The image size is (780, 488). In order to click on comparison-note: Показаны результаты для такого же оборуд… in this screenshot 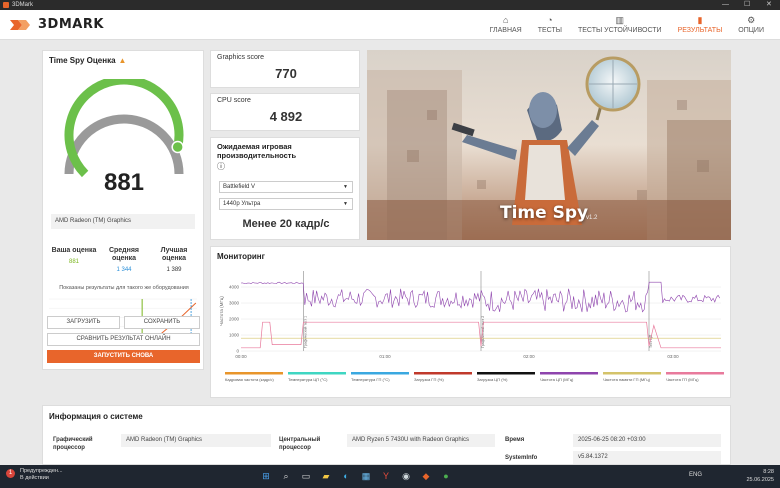, I will do `click(124, 288)`.